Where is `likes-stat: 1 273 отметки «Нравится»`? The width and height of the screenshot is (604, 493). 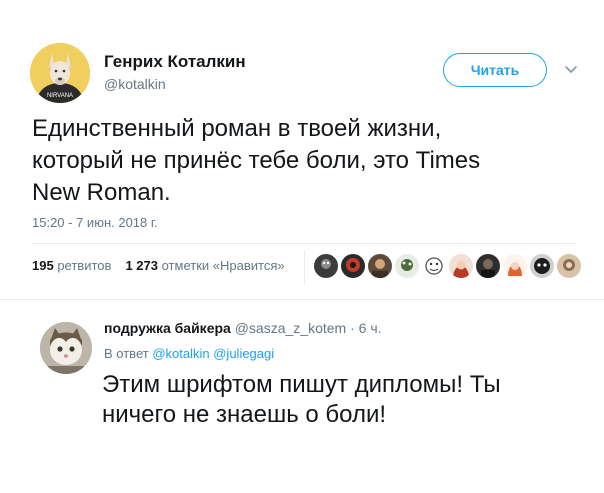
likes-stat: 1 273 отметки «Нравится» is located at coordinates (204, 265).